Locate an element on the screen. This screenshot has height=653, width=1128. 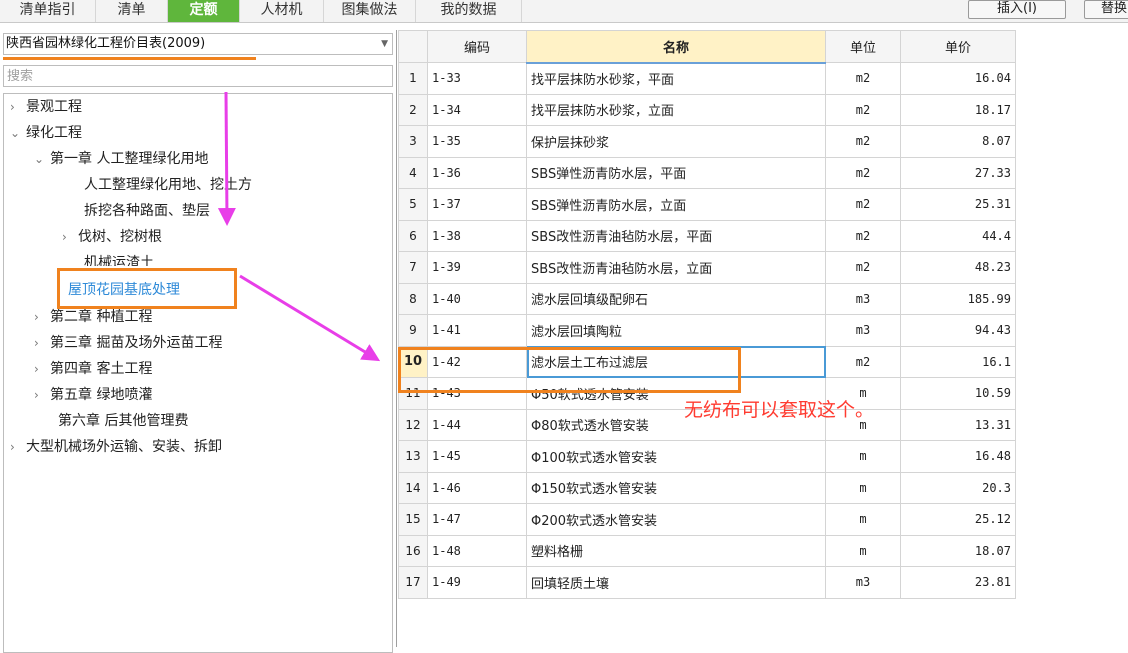
table-row: 2 1-34 找平层抹防水砂浆，立面 m2 18.17 is located at coordinates (707, 109).